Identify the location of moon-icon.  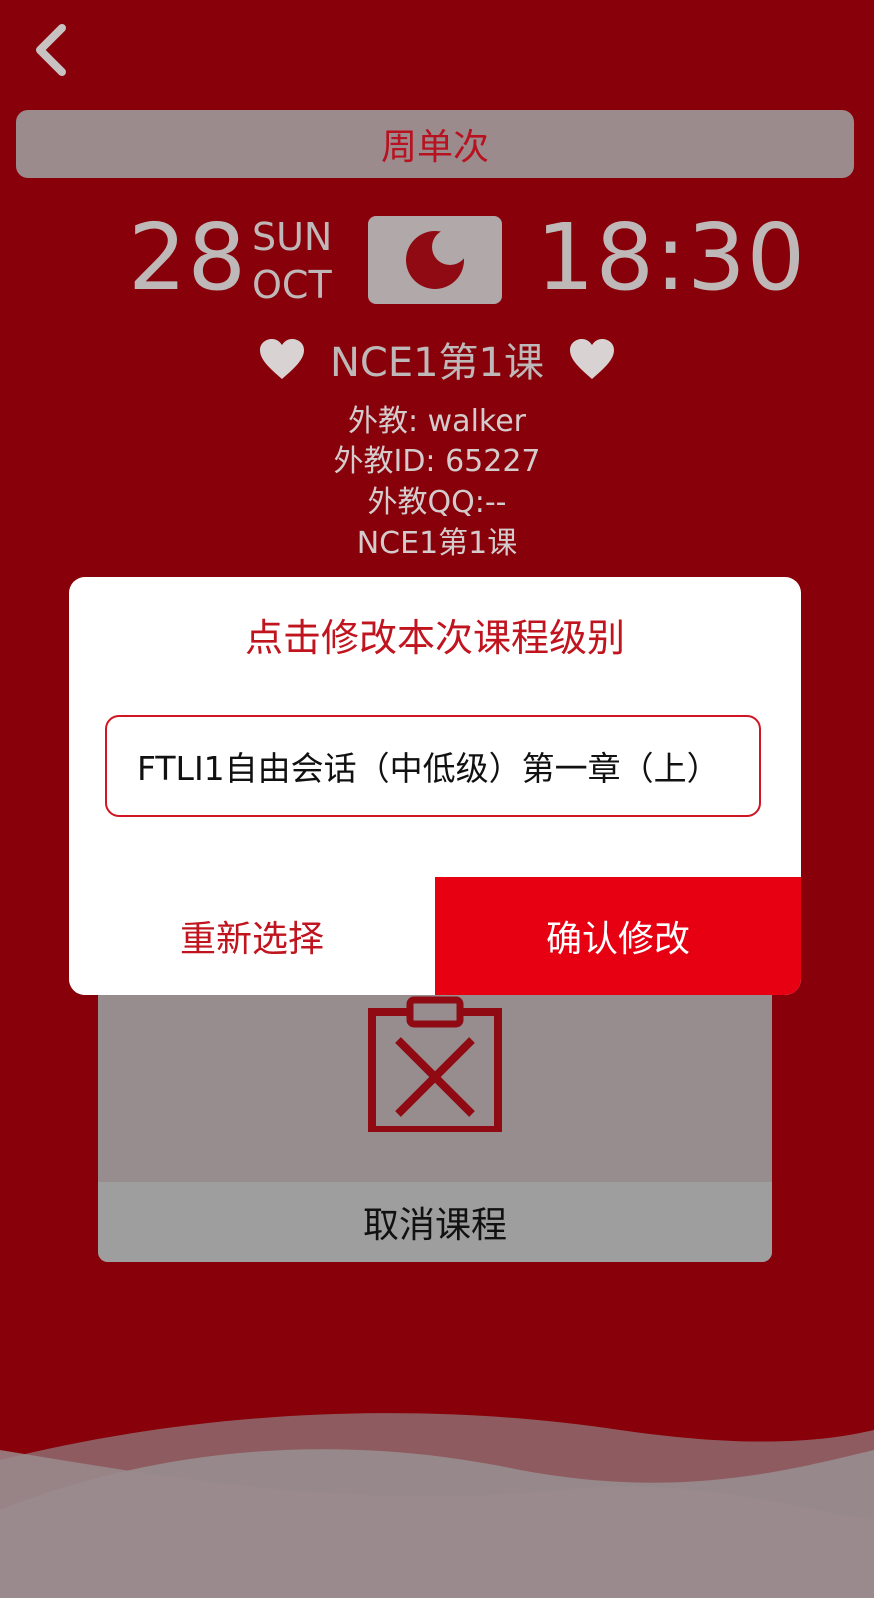
(437, 259).